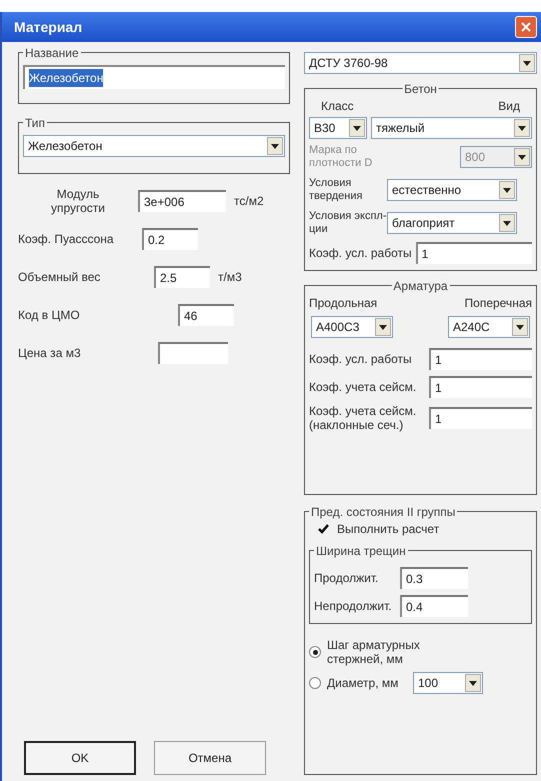 The height and width of the screenshot is (781, 541). Describe the element at coordinates (448, 683) in the screenshot. I see `dropdown: 100` at that location.